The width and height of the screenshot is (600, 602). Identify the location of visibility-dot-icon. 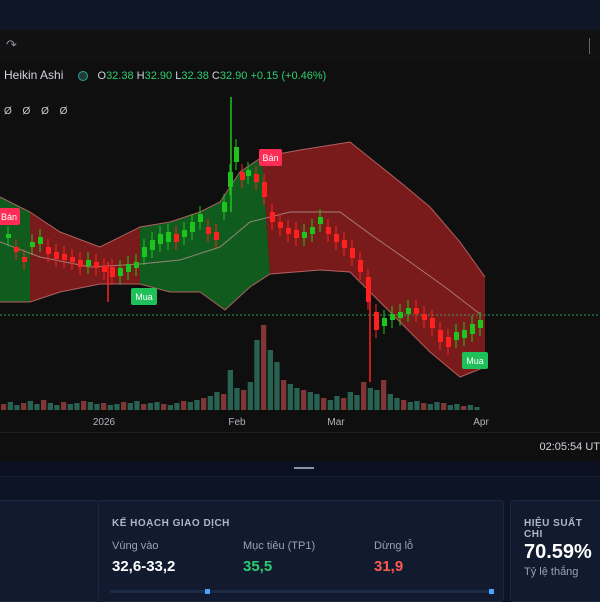
(83, 76).